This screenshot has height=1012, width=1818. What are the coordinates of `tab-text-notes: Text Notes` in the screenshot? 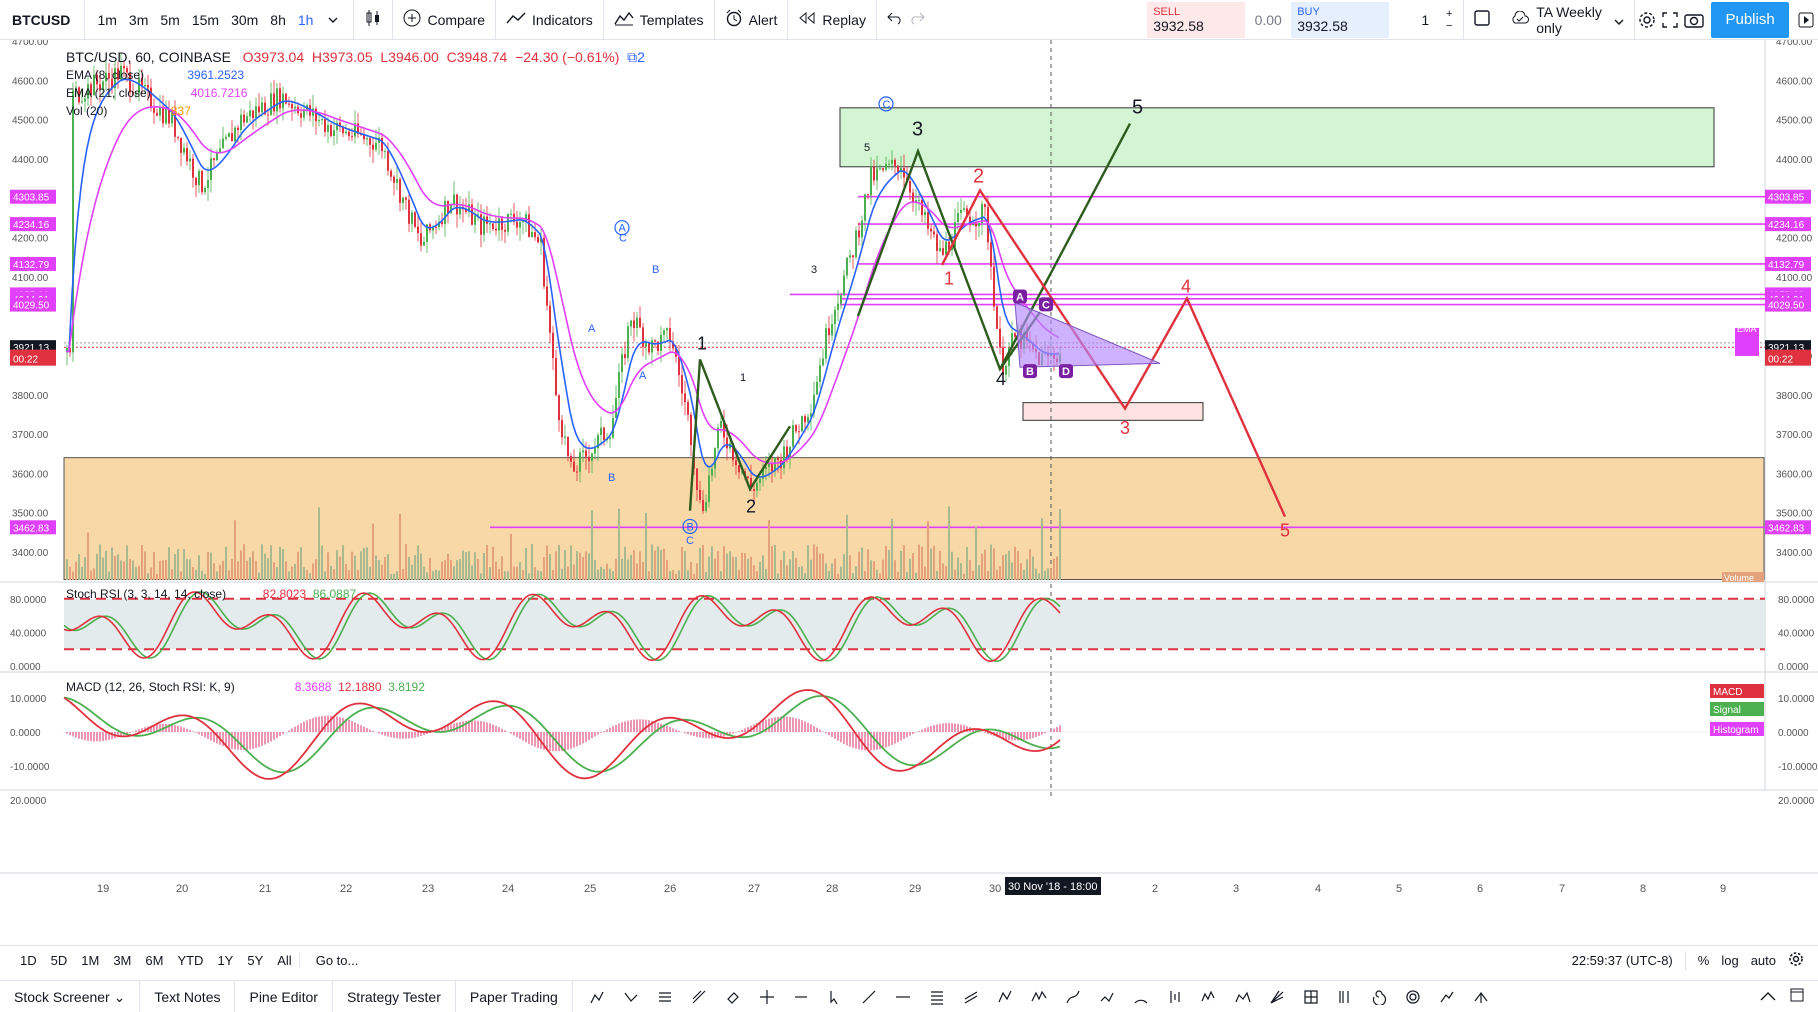 It's located at (188, 996).